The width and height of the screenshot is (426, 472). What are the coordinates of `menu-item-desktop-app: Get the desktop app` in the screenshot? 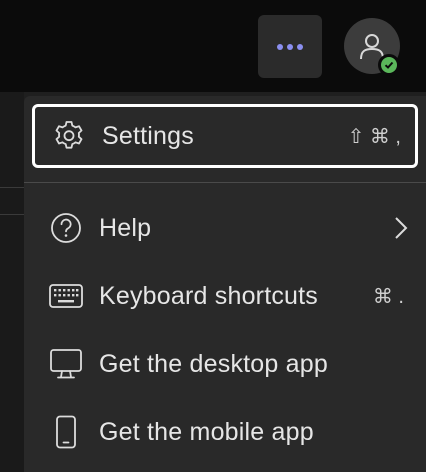 It's located at (225, 364).